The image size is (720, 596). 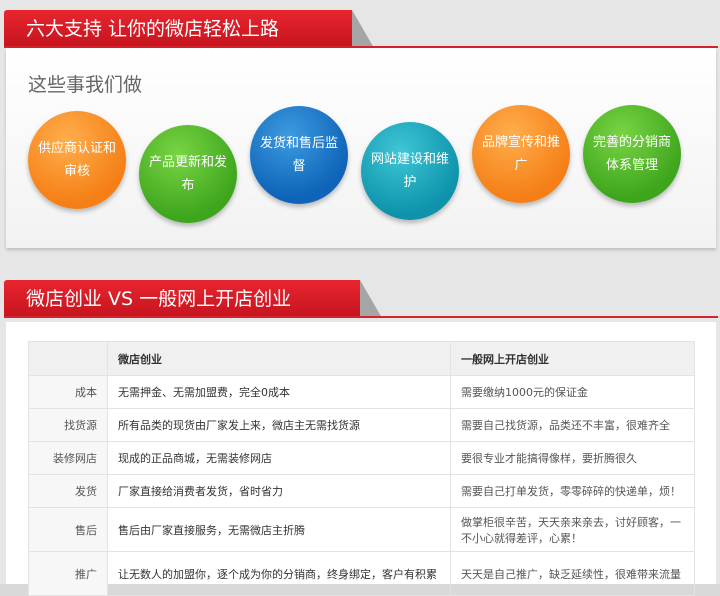 I want to click on general-cell: 做掌柜很辛苦，天天亲来亲去，讨好顾客，一不小心就得差评，心累！, so click(x=572, y=529).